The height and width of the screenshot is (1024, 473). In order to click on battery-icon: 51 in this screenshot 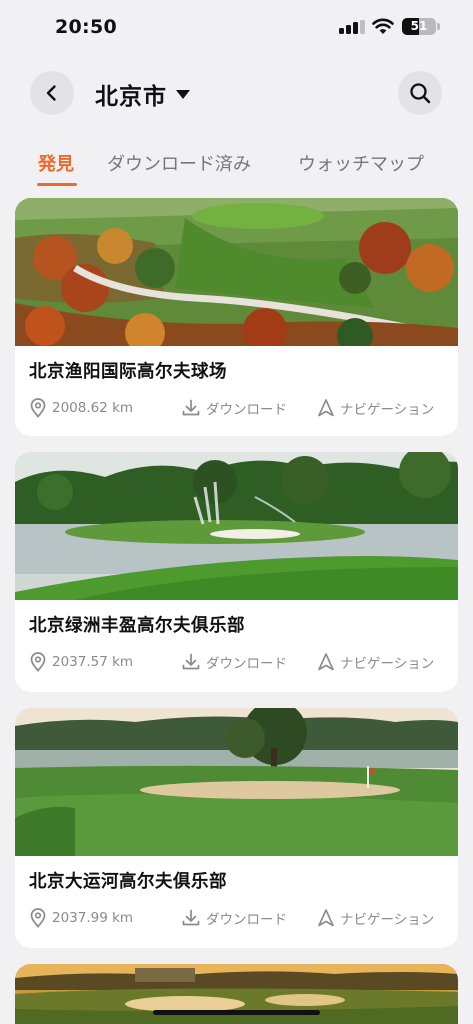, I will do `click(419, 26)`.